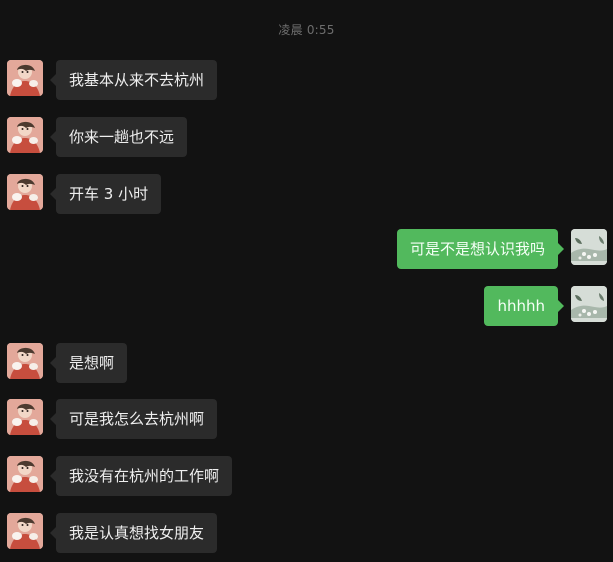 This screenshot has height=562, width=613. Describe the element at coordinates (133, 80) in the screenshot. I see `message-bubble: 我基本从来不去杭州` at that location.